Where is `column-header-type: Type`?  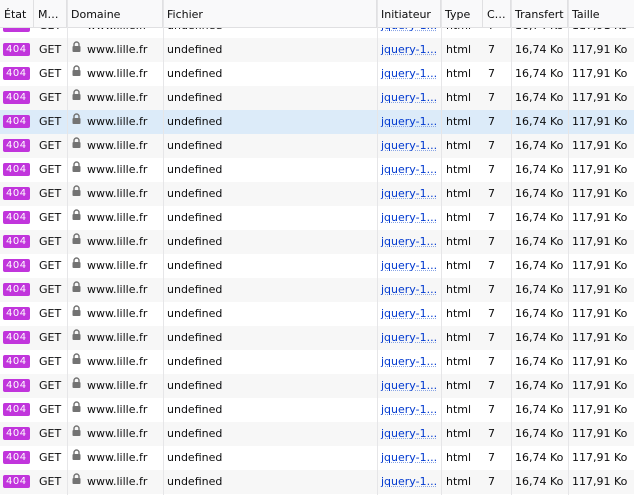
column-header-type: Type is located at coordinates (462, 14).